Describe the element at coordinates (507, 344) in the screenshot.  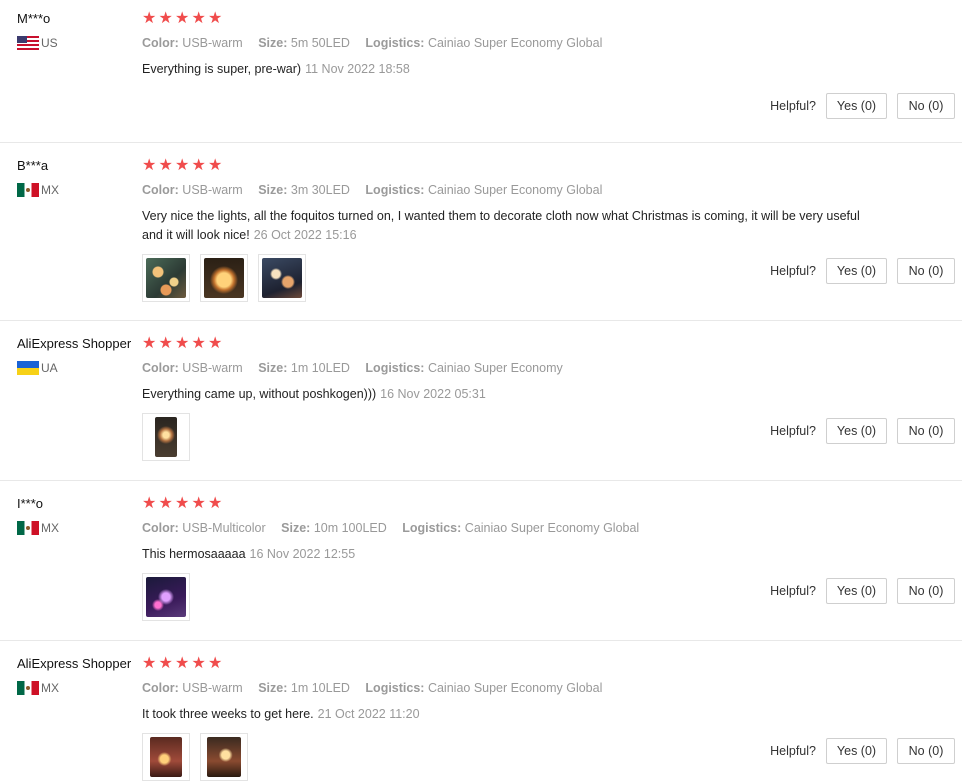
I see `star-rating: ★ ★ ★ ★ ★` at that location.